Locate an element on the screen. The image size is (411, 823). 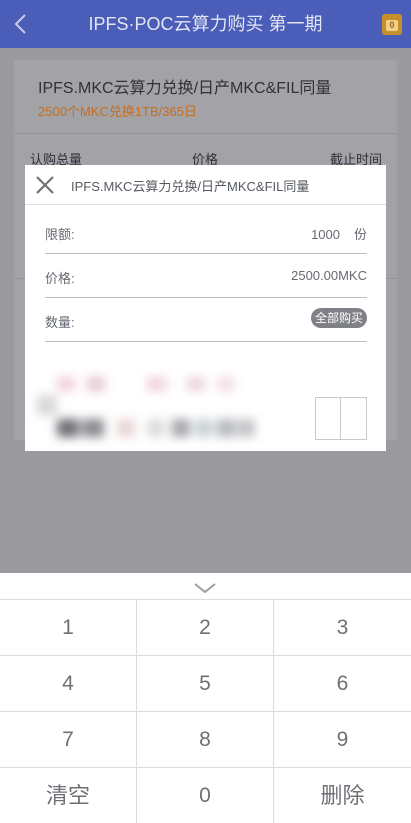
wallet-icon: 0 is located at coordinates (392, 24).